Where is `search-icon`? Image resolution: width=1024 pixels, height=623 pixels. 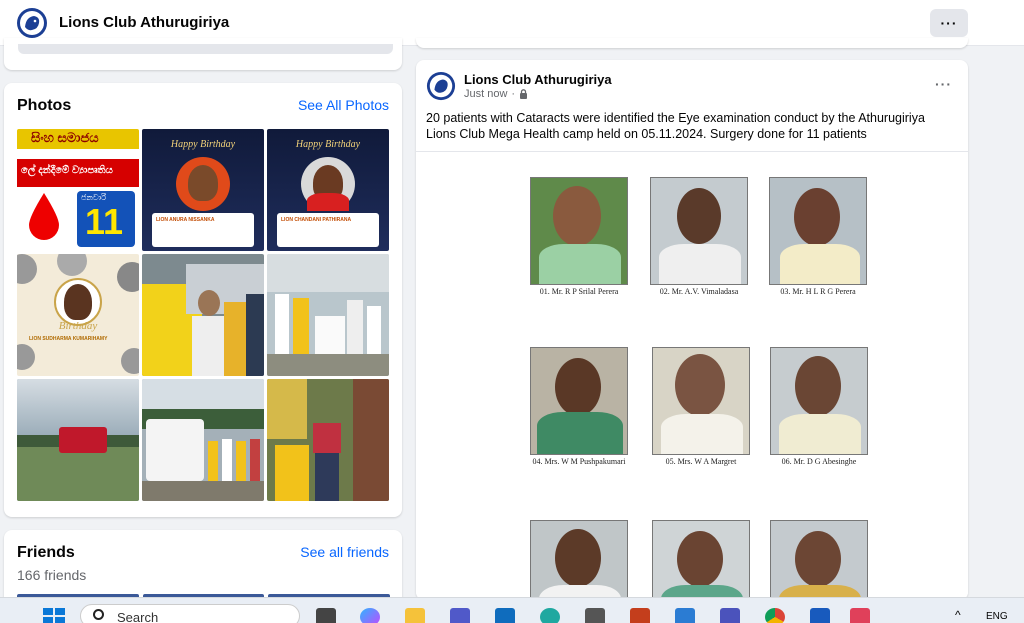
search-icon is located at coordinates (98, 614).